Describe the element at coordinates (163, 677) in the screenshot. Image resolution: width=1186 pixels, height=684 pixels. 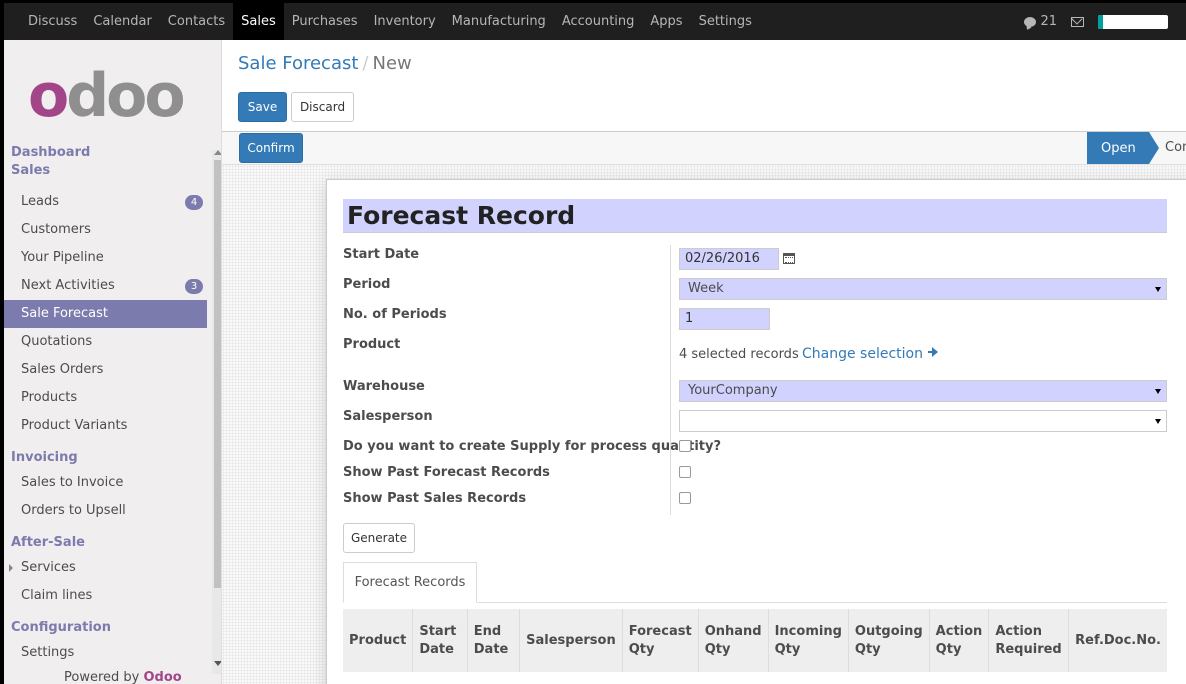
I see `powered-by-link: Odoo` at that location.